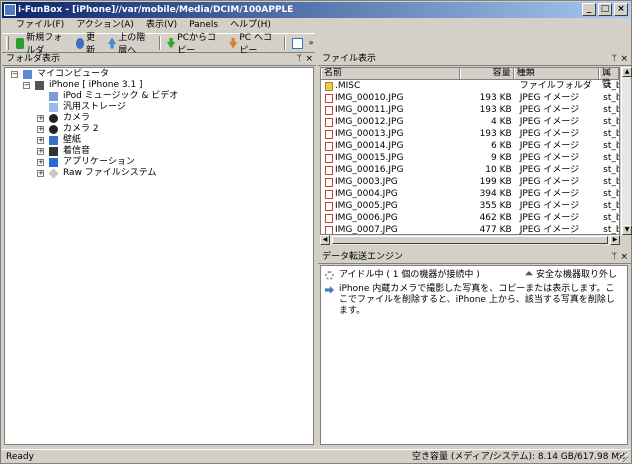 The width and height of the screenshot is (632, 464). Describe the element at coordinates (159, 140) in the screenshot. I see `tree-node-wallpaper: + 壁紙` at that location.